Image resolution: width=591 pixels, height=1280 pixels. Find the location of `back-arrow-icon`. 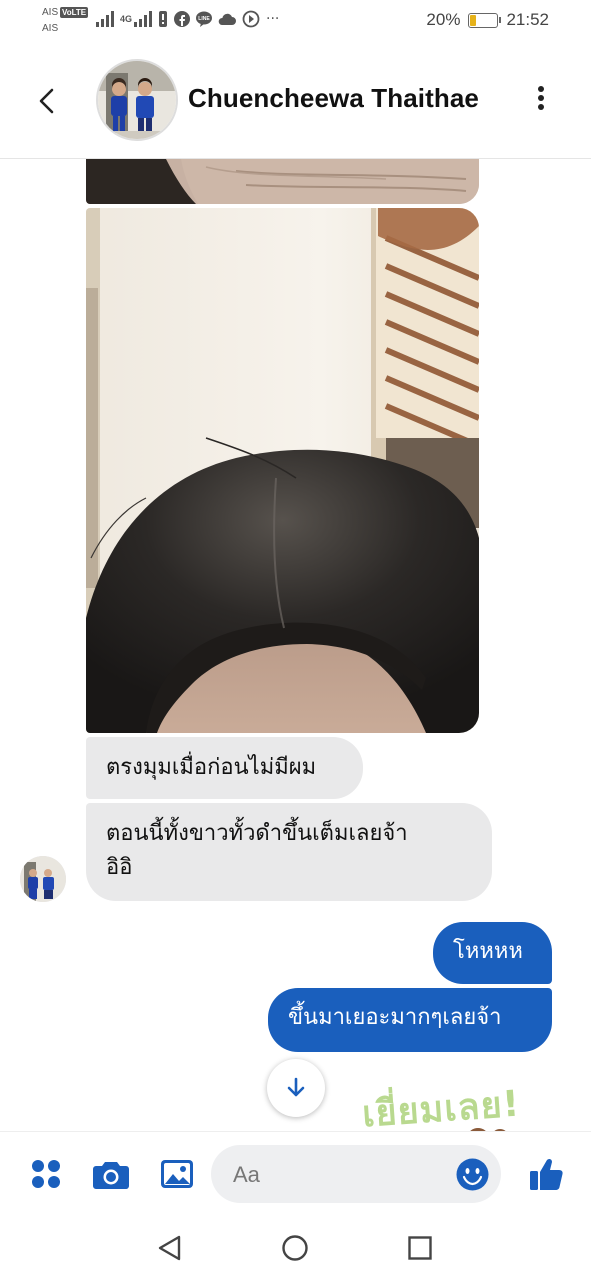

back-arrow-icon is located at coordinates (47, 101).